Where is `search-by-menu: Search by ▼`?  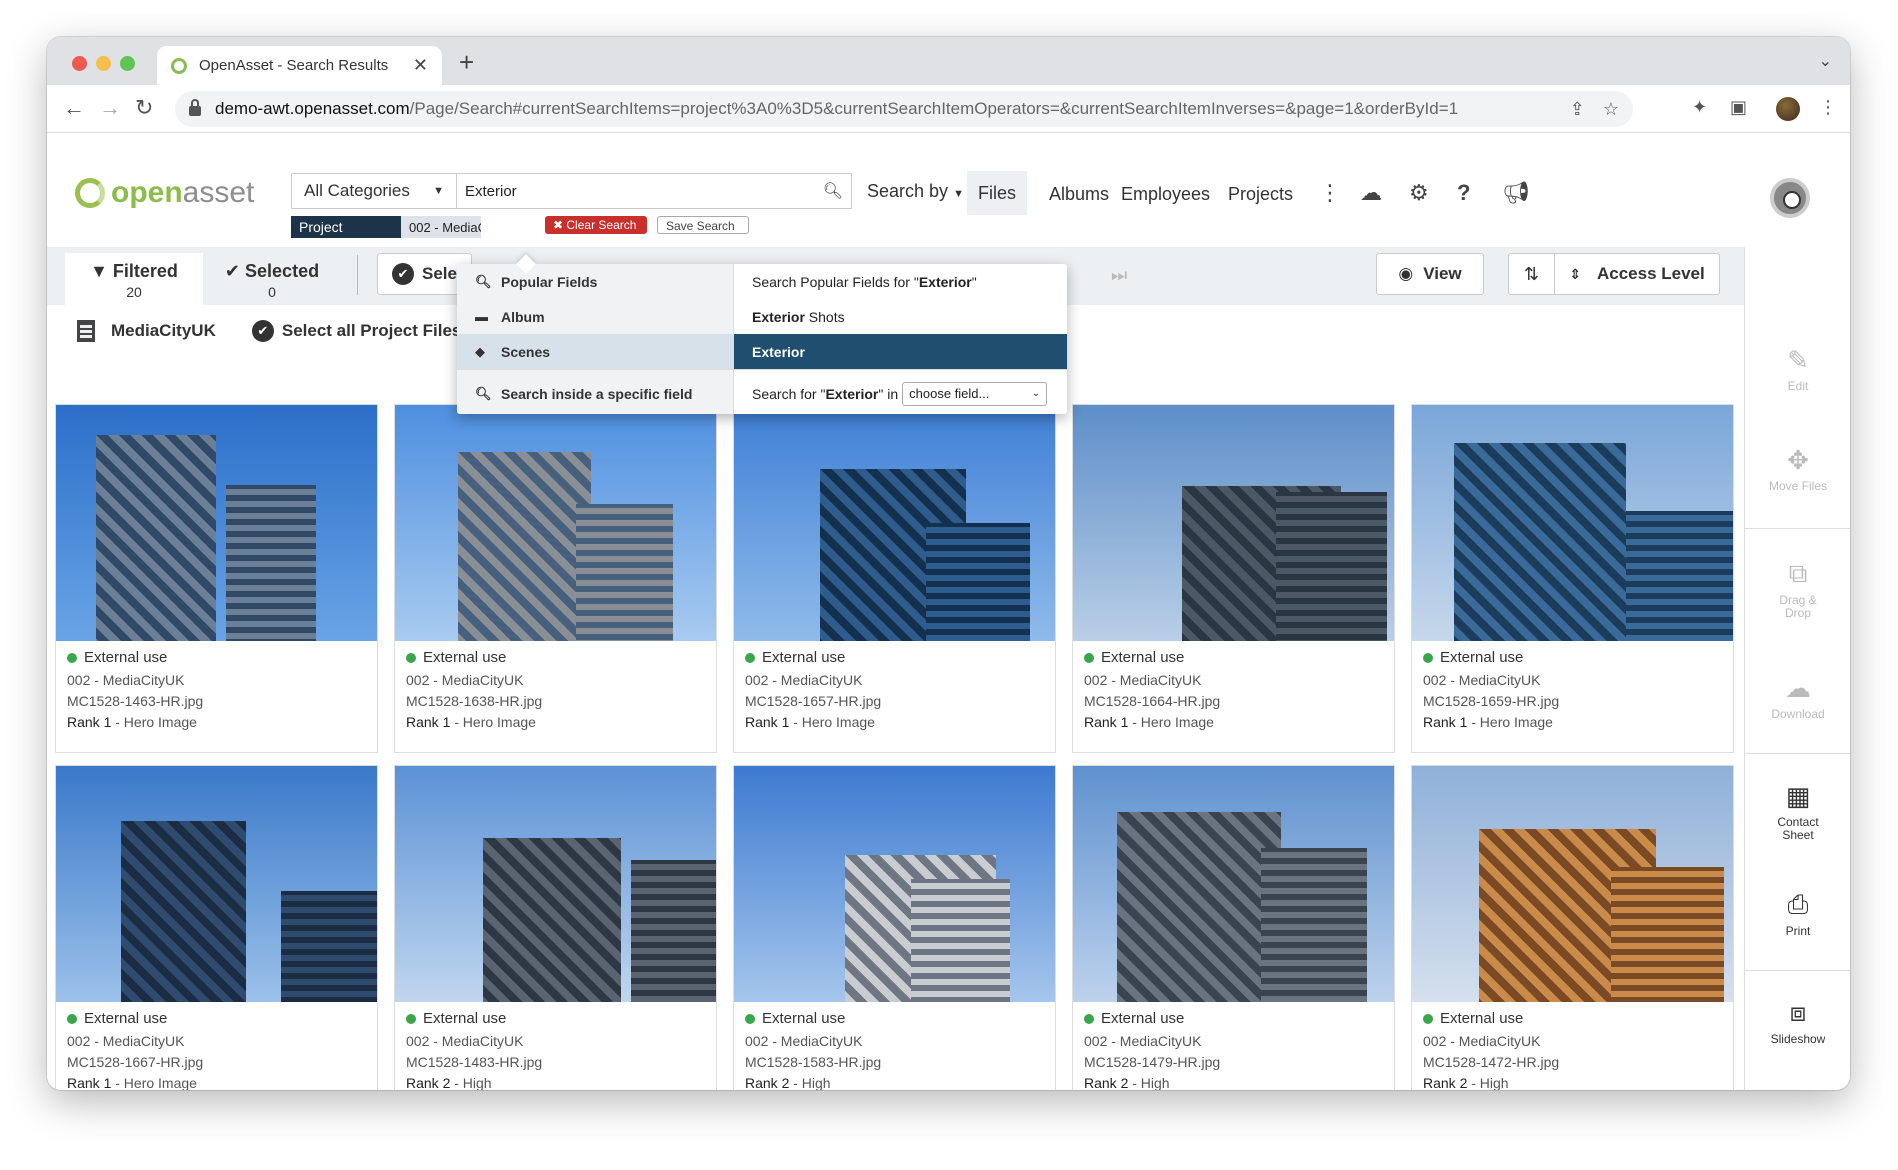 search-by-menu: Search by ▼ is located at coordinates (915, 191).